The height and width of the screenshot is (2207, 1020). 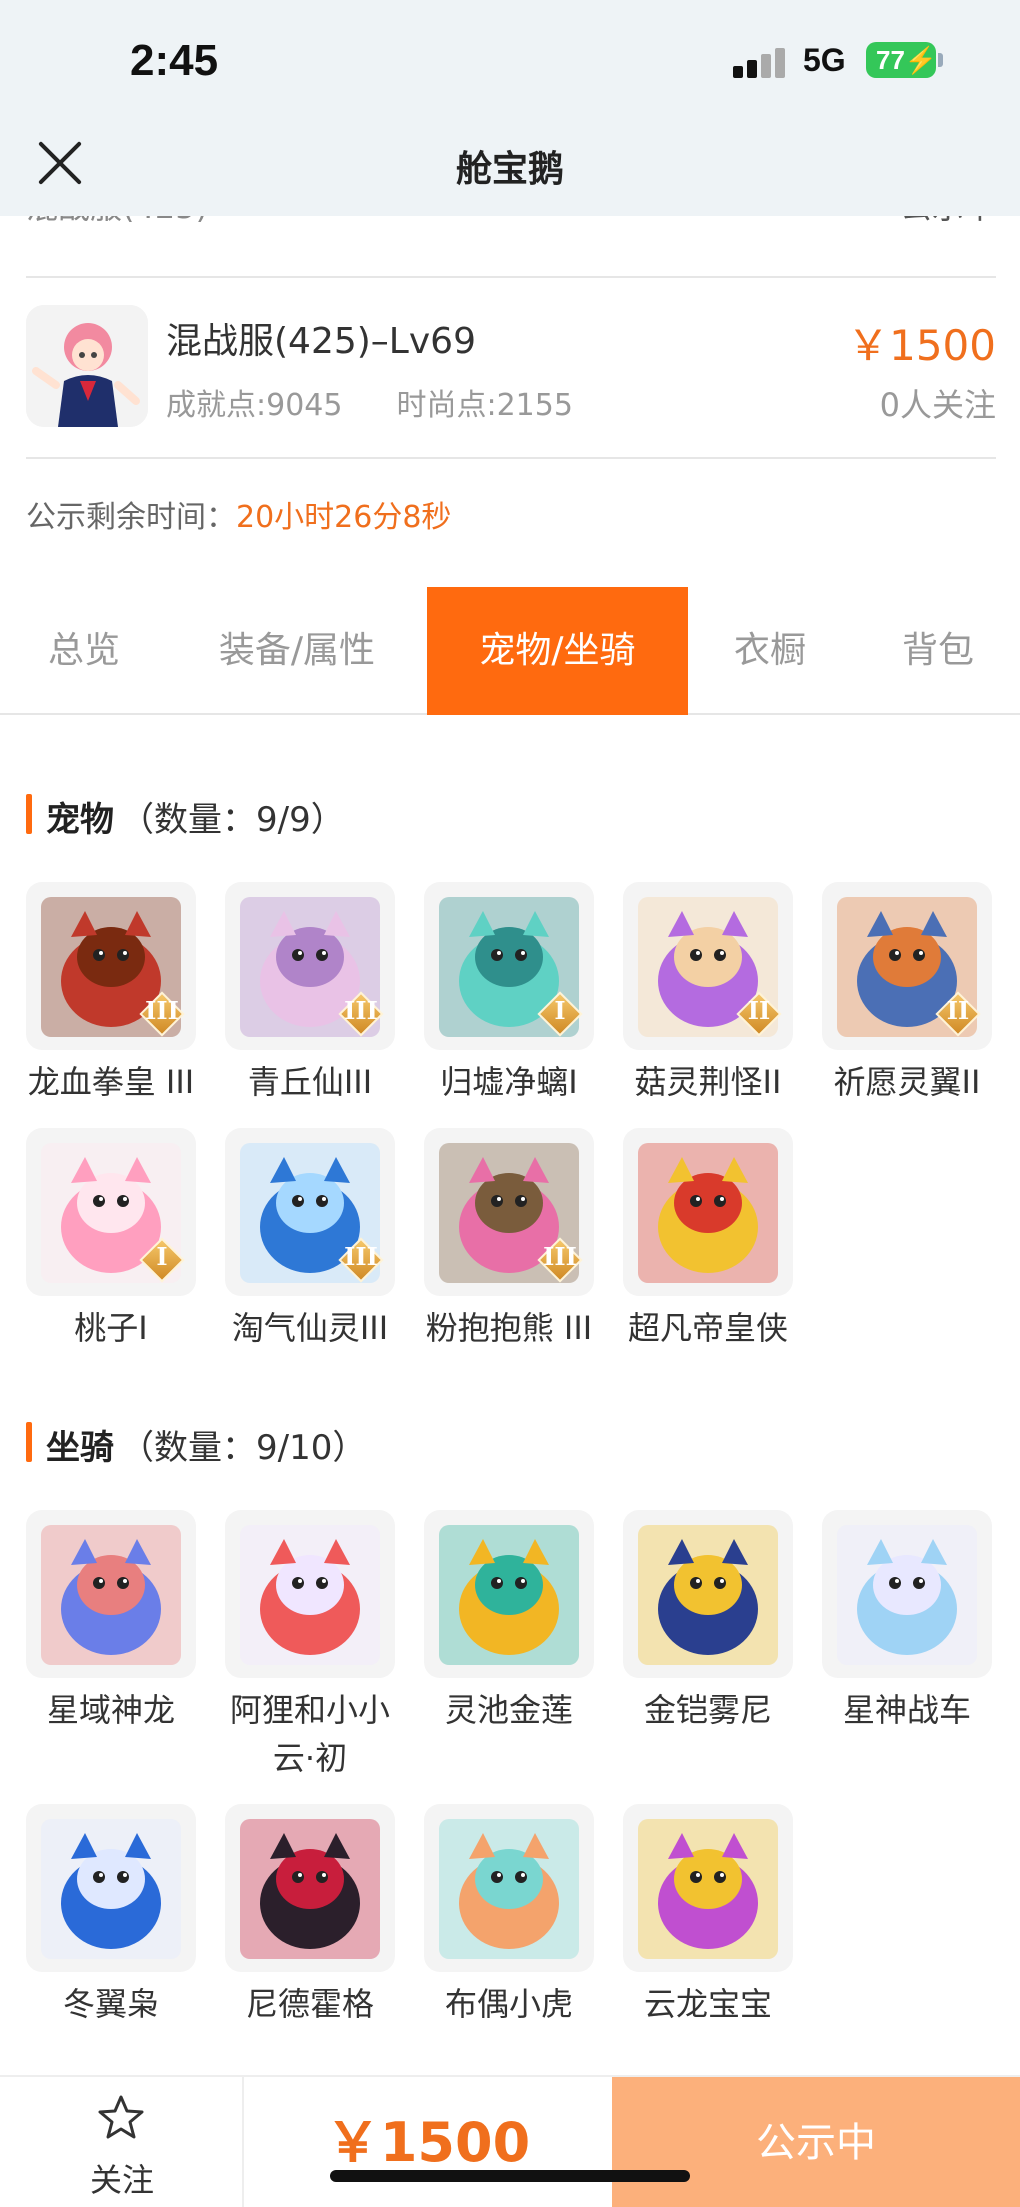 I want to click on status-time: 2:45, so click(x=174, y=60).